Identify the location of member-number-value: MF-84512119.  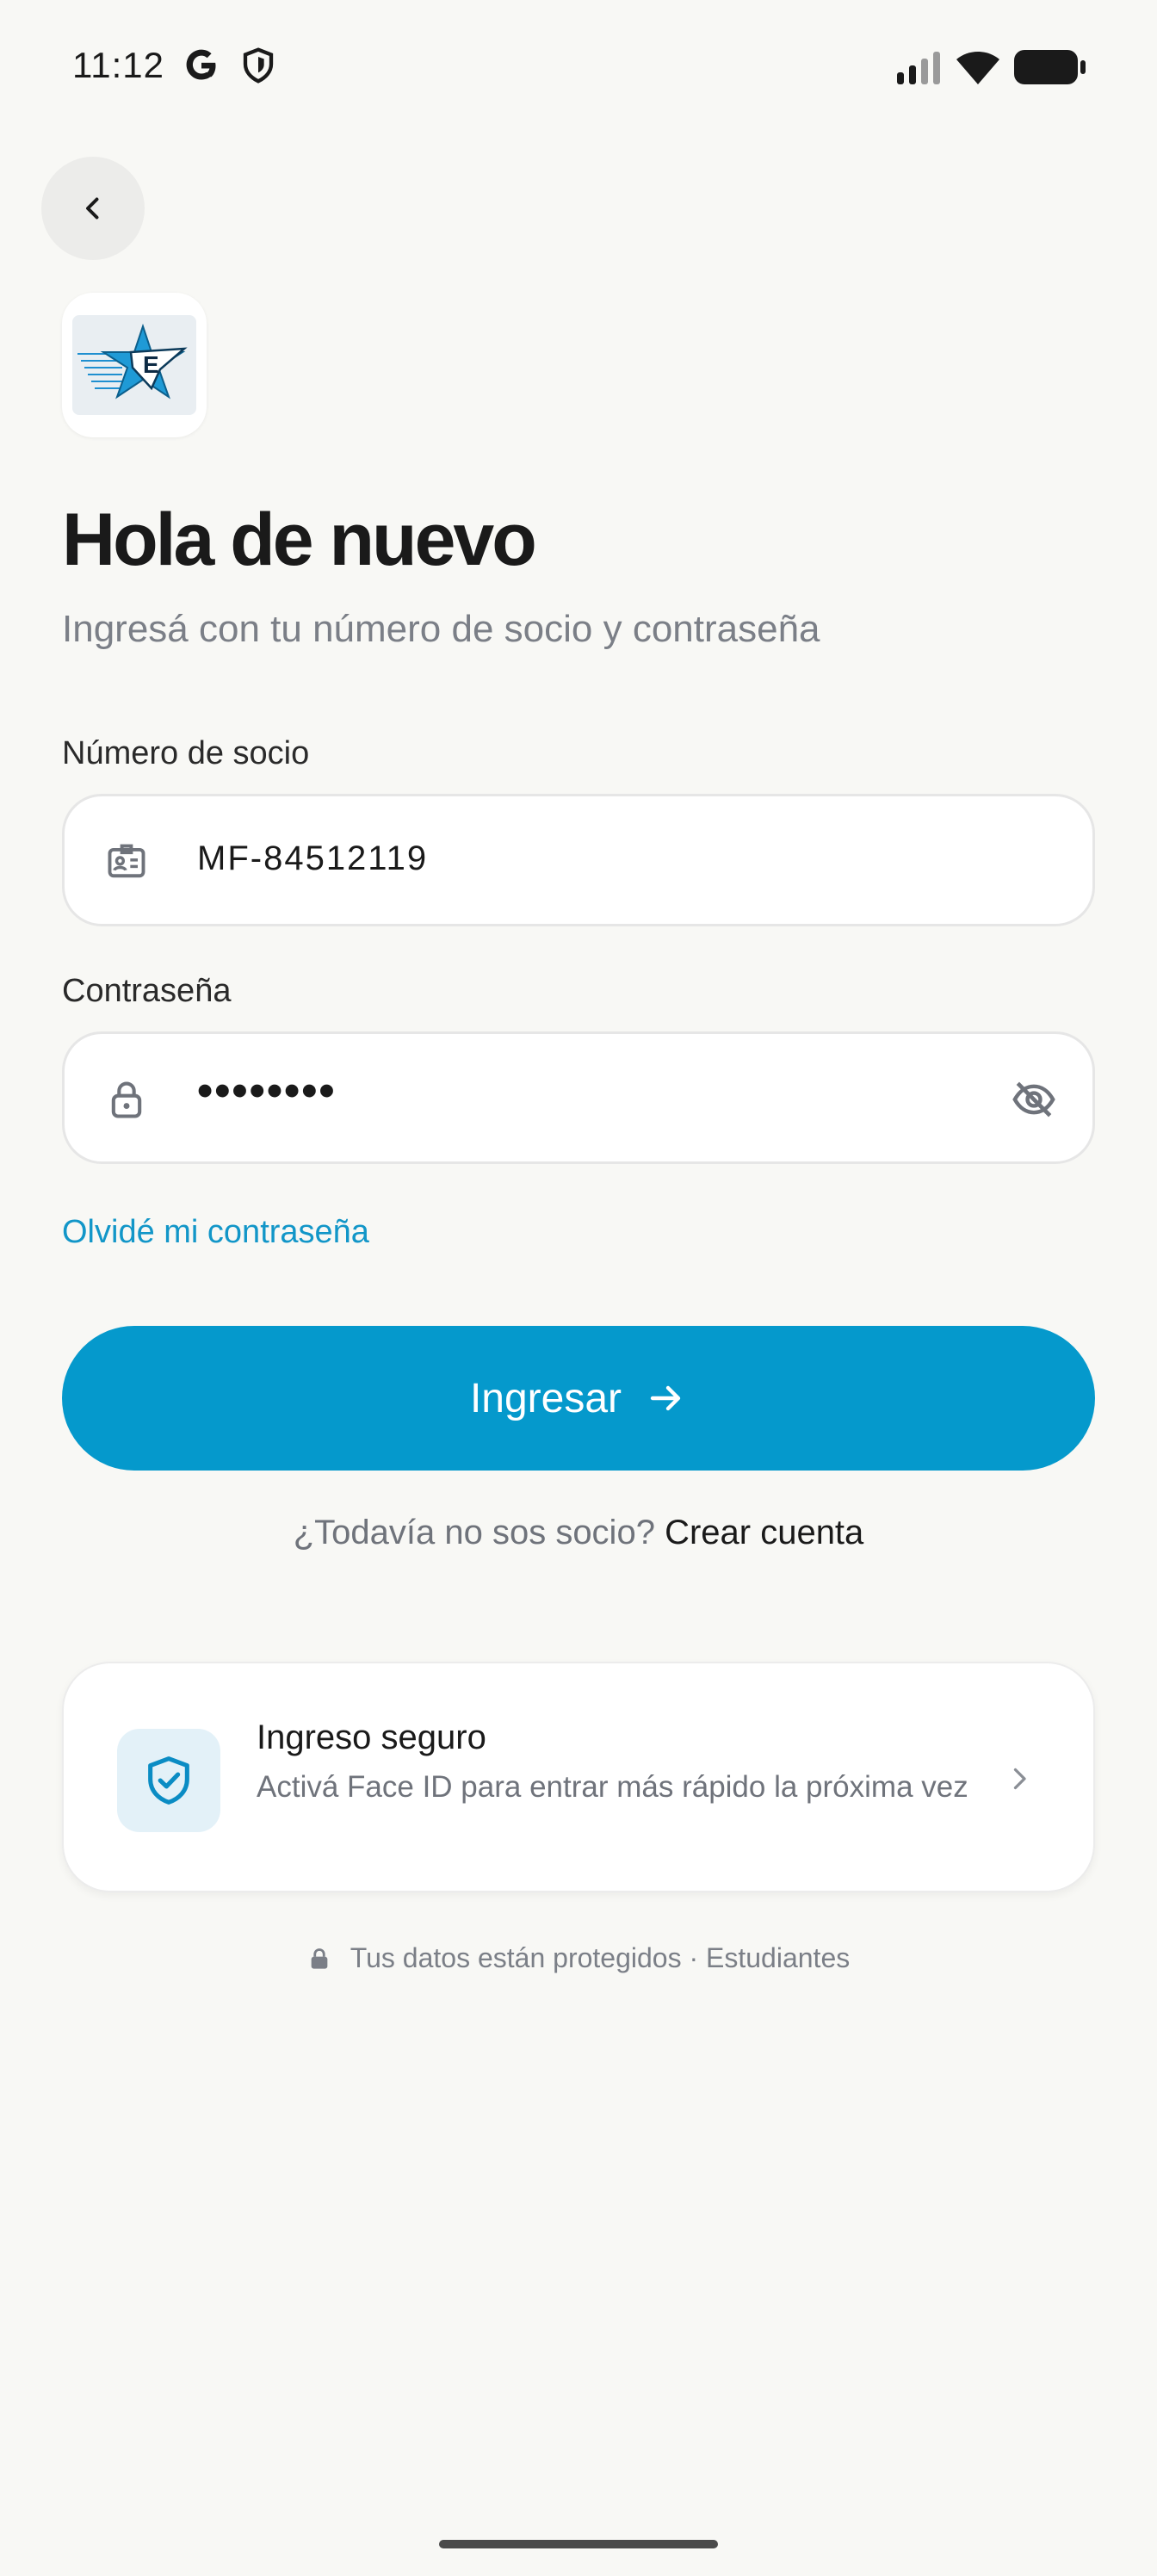
(313, 858).